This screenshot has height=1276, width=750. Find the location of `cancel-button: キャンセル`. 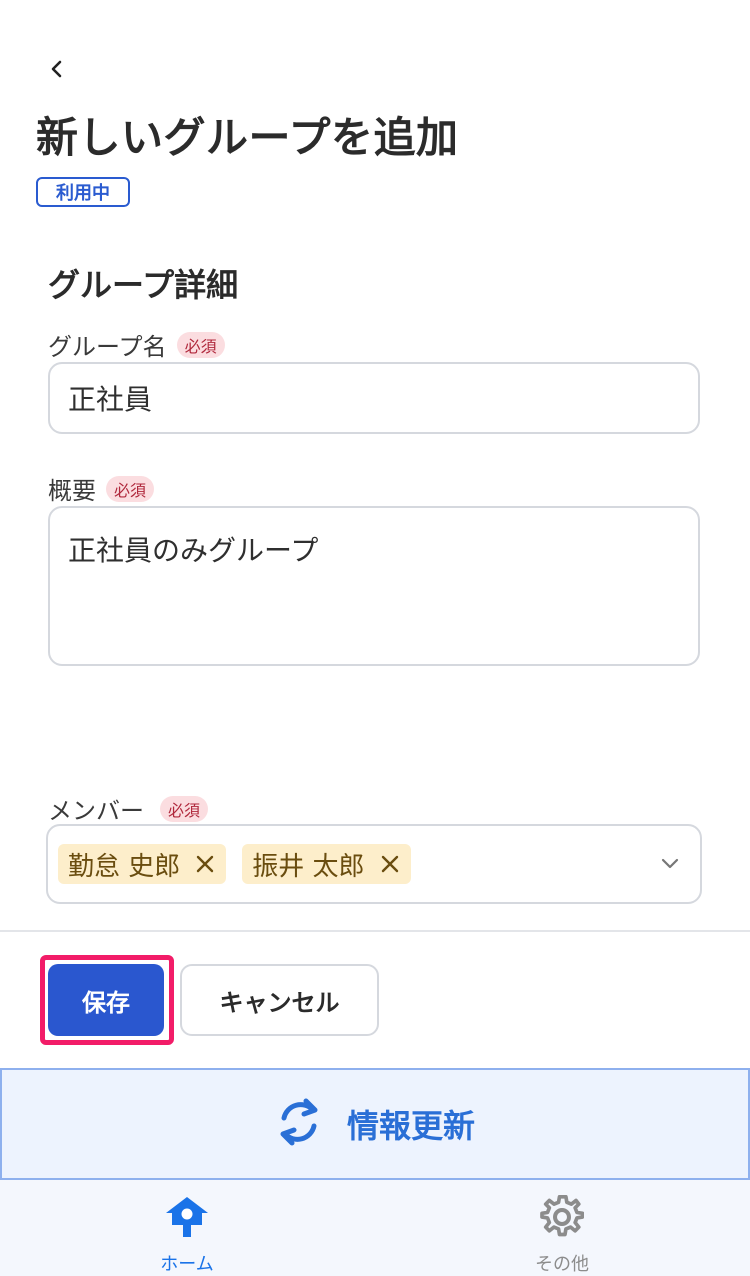

cancel-button: キャンセル is located at coordinates (279, 1000).